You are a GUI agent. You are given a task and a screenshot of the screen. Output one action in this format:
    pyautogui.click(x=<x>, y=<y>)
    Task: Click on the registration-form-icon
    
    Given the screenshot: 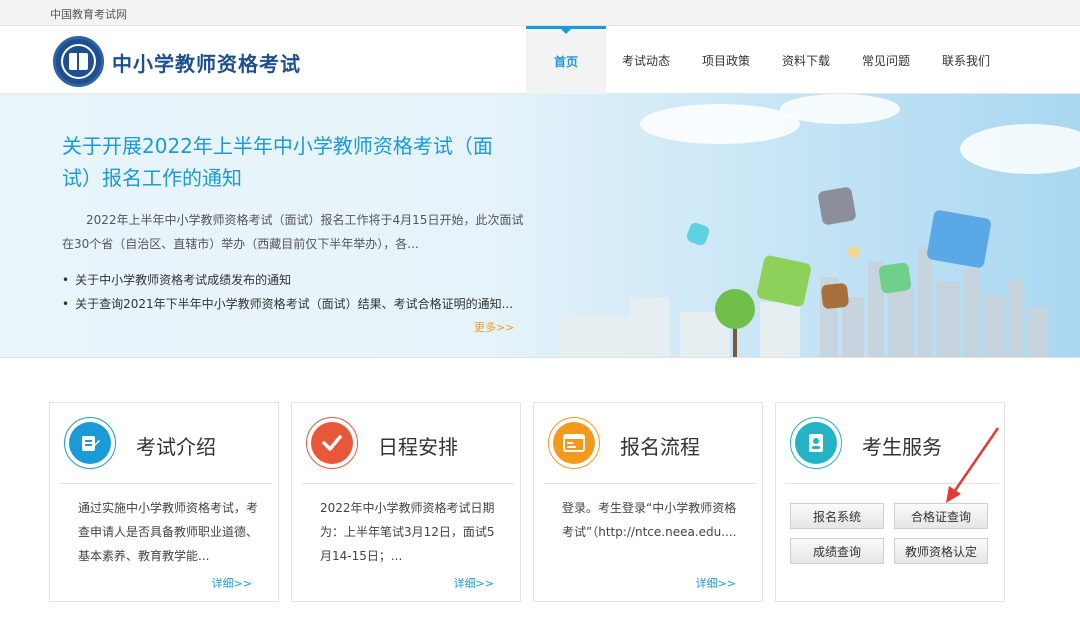 What is the action you would take?
    pyautogui.click(x=574, y=443)
    